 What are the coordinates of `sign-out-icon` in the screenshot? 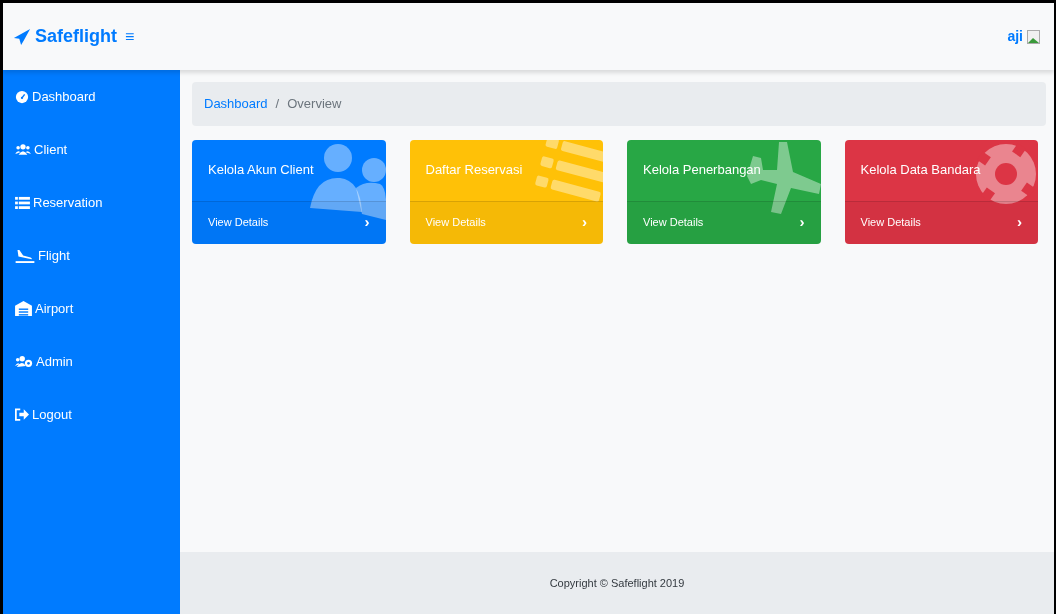 It's located at (22, 414).